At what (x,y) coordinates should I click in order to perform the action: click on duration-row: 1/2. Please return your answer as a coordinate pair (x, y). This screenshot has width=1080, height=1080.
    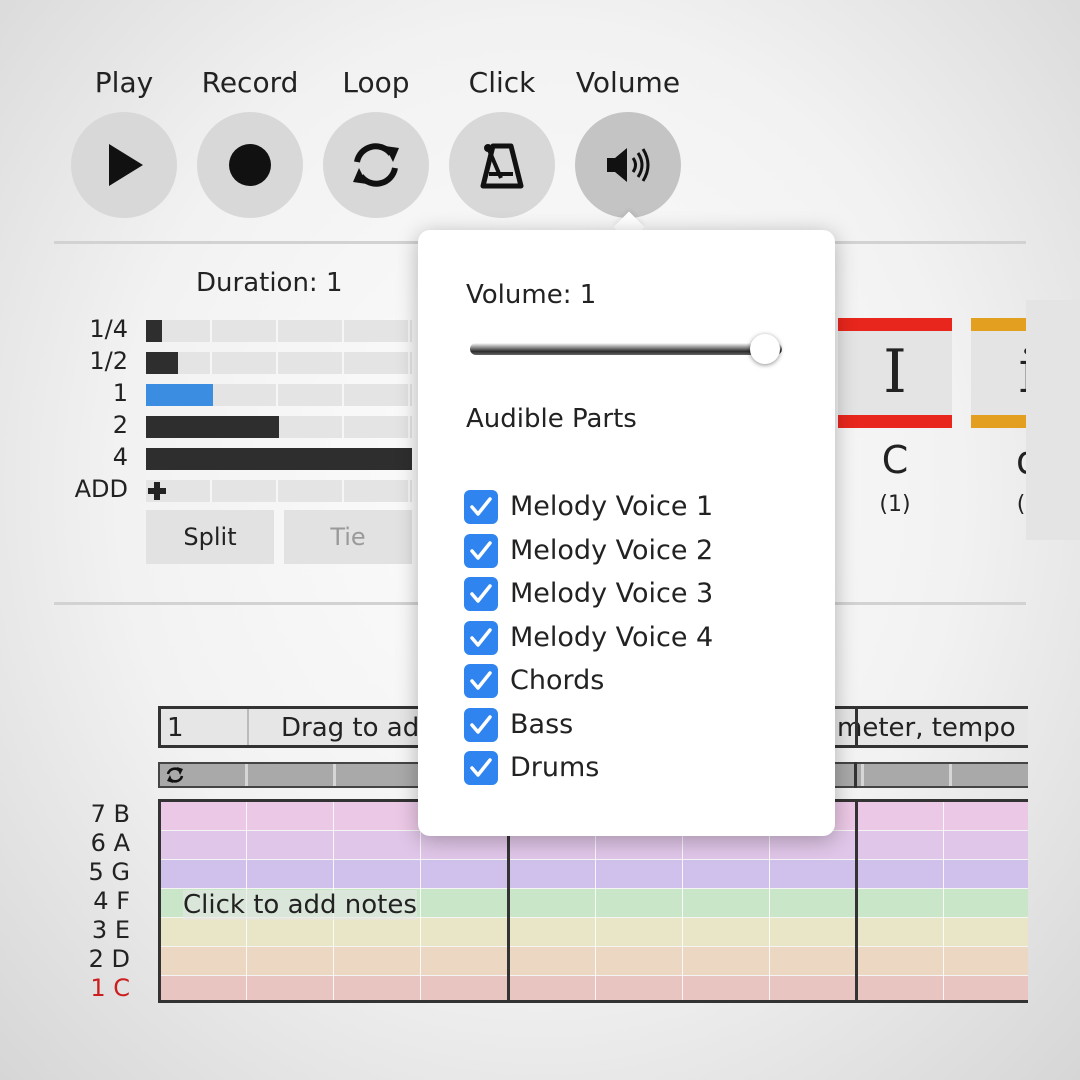
    Looking at the image, I should click on (236, 361).